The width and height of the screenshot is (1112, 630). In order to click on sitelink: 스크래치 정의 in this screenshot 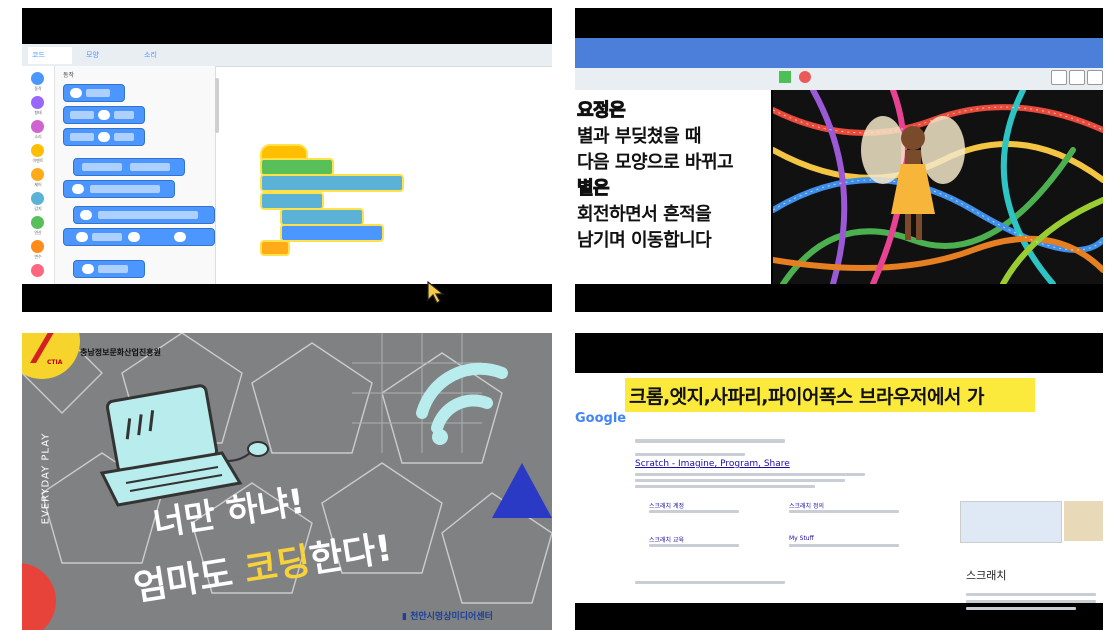, I will do `click(806, 505)`.